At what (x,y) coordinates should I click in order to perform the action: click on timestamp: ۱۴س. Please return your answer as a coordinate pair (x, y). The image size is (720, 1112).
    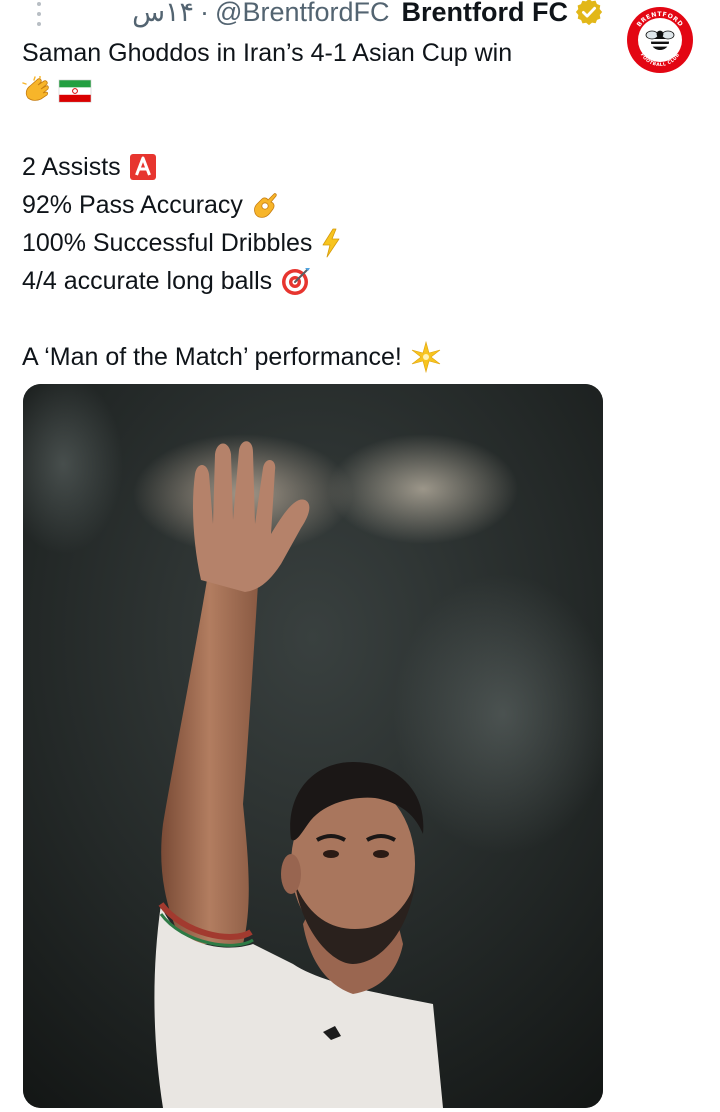
    Looking at the image, I should click on (163, 14).